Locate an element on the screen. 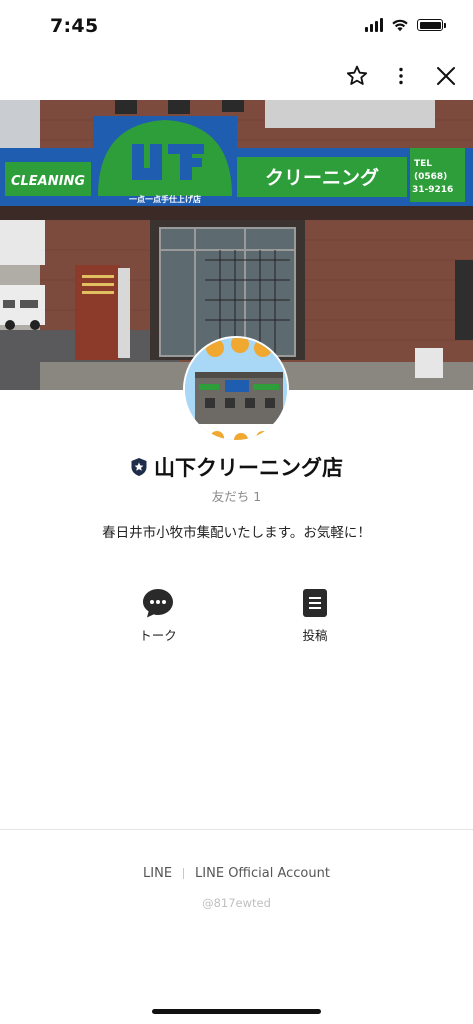 The image size is (473, 1024). top-action-bar is located at coordinates (236, 76).